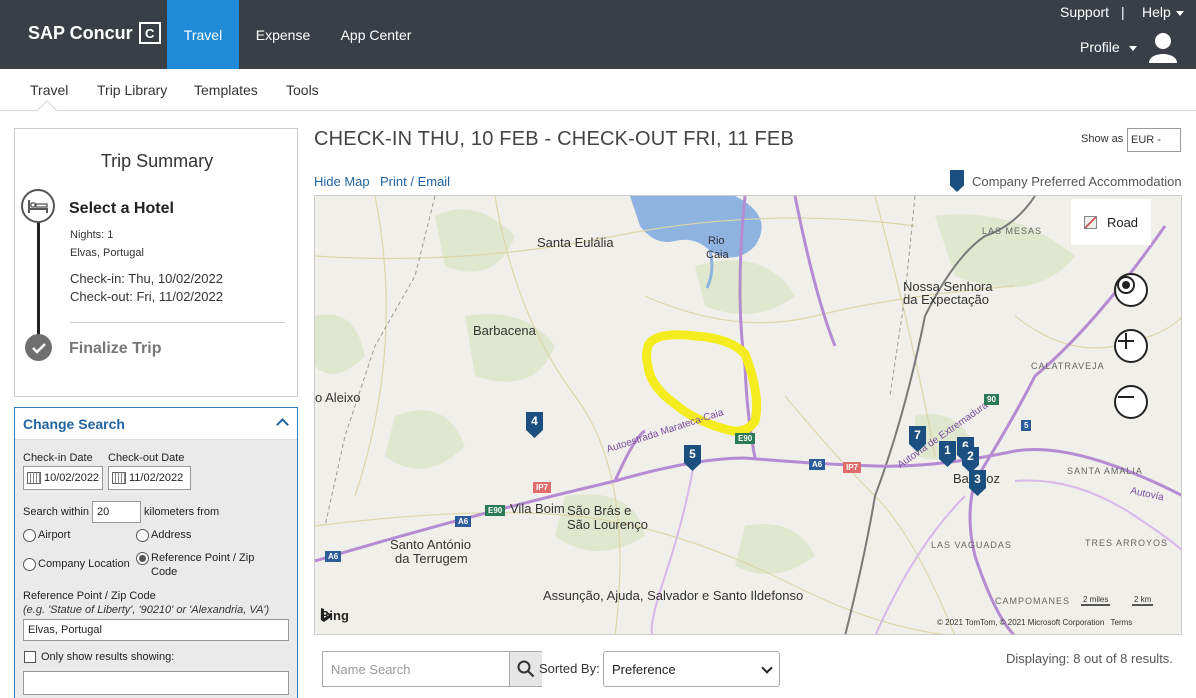 This screenshot has height=698, width=1196. Describe the element at coordinates (1131, 402) in the screenshot. I see `zoom-out-button` at that location.